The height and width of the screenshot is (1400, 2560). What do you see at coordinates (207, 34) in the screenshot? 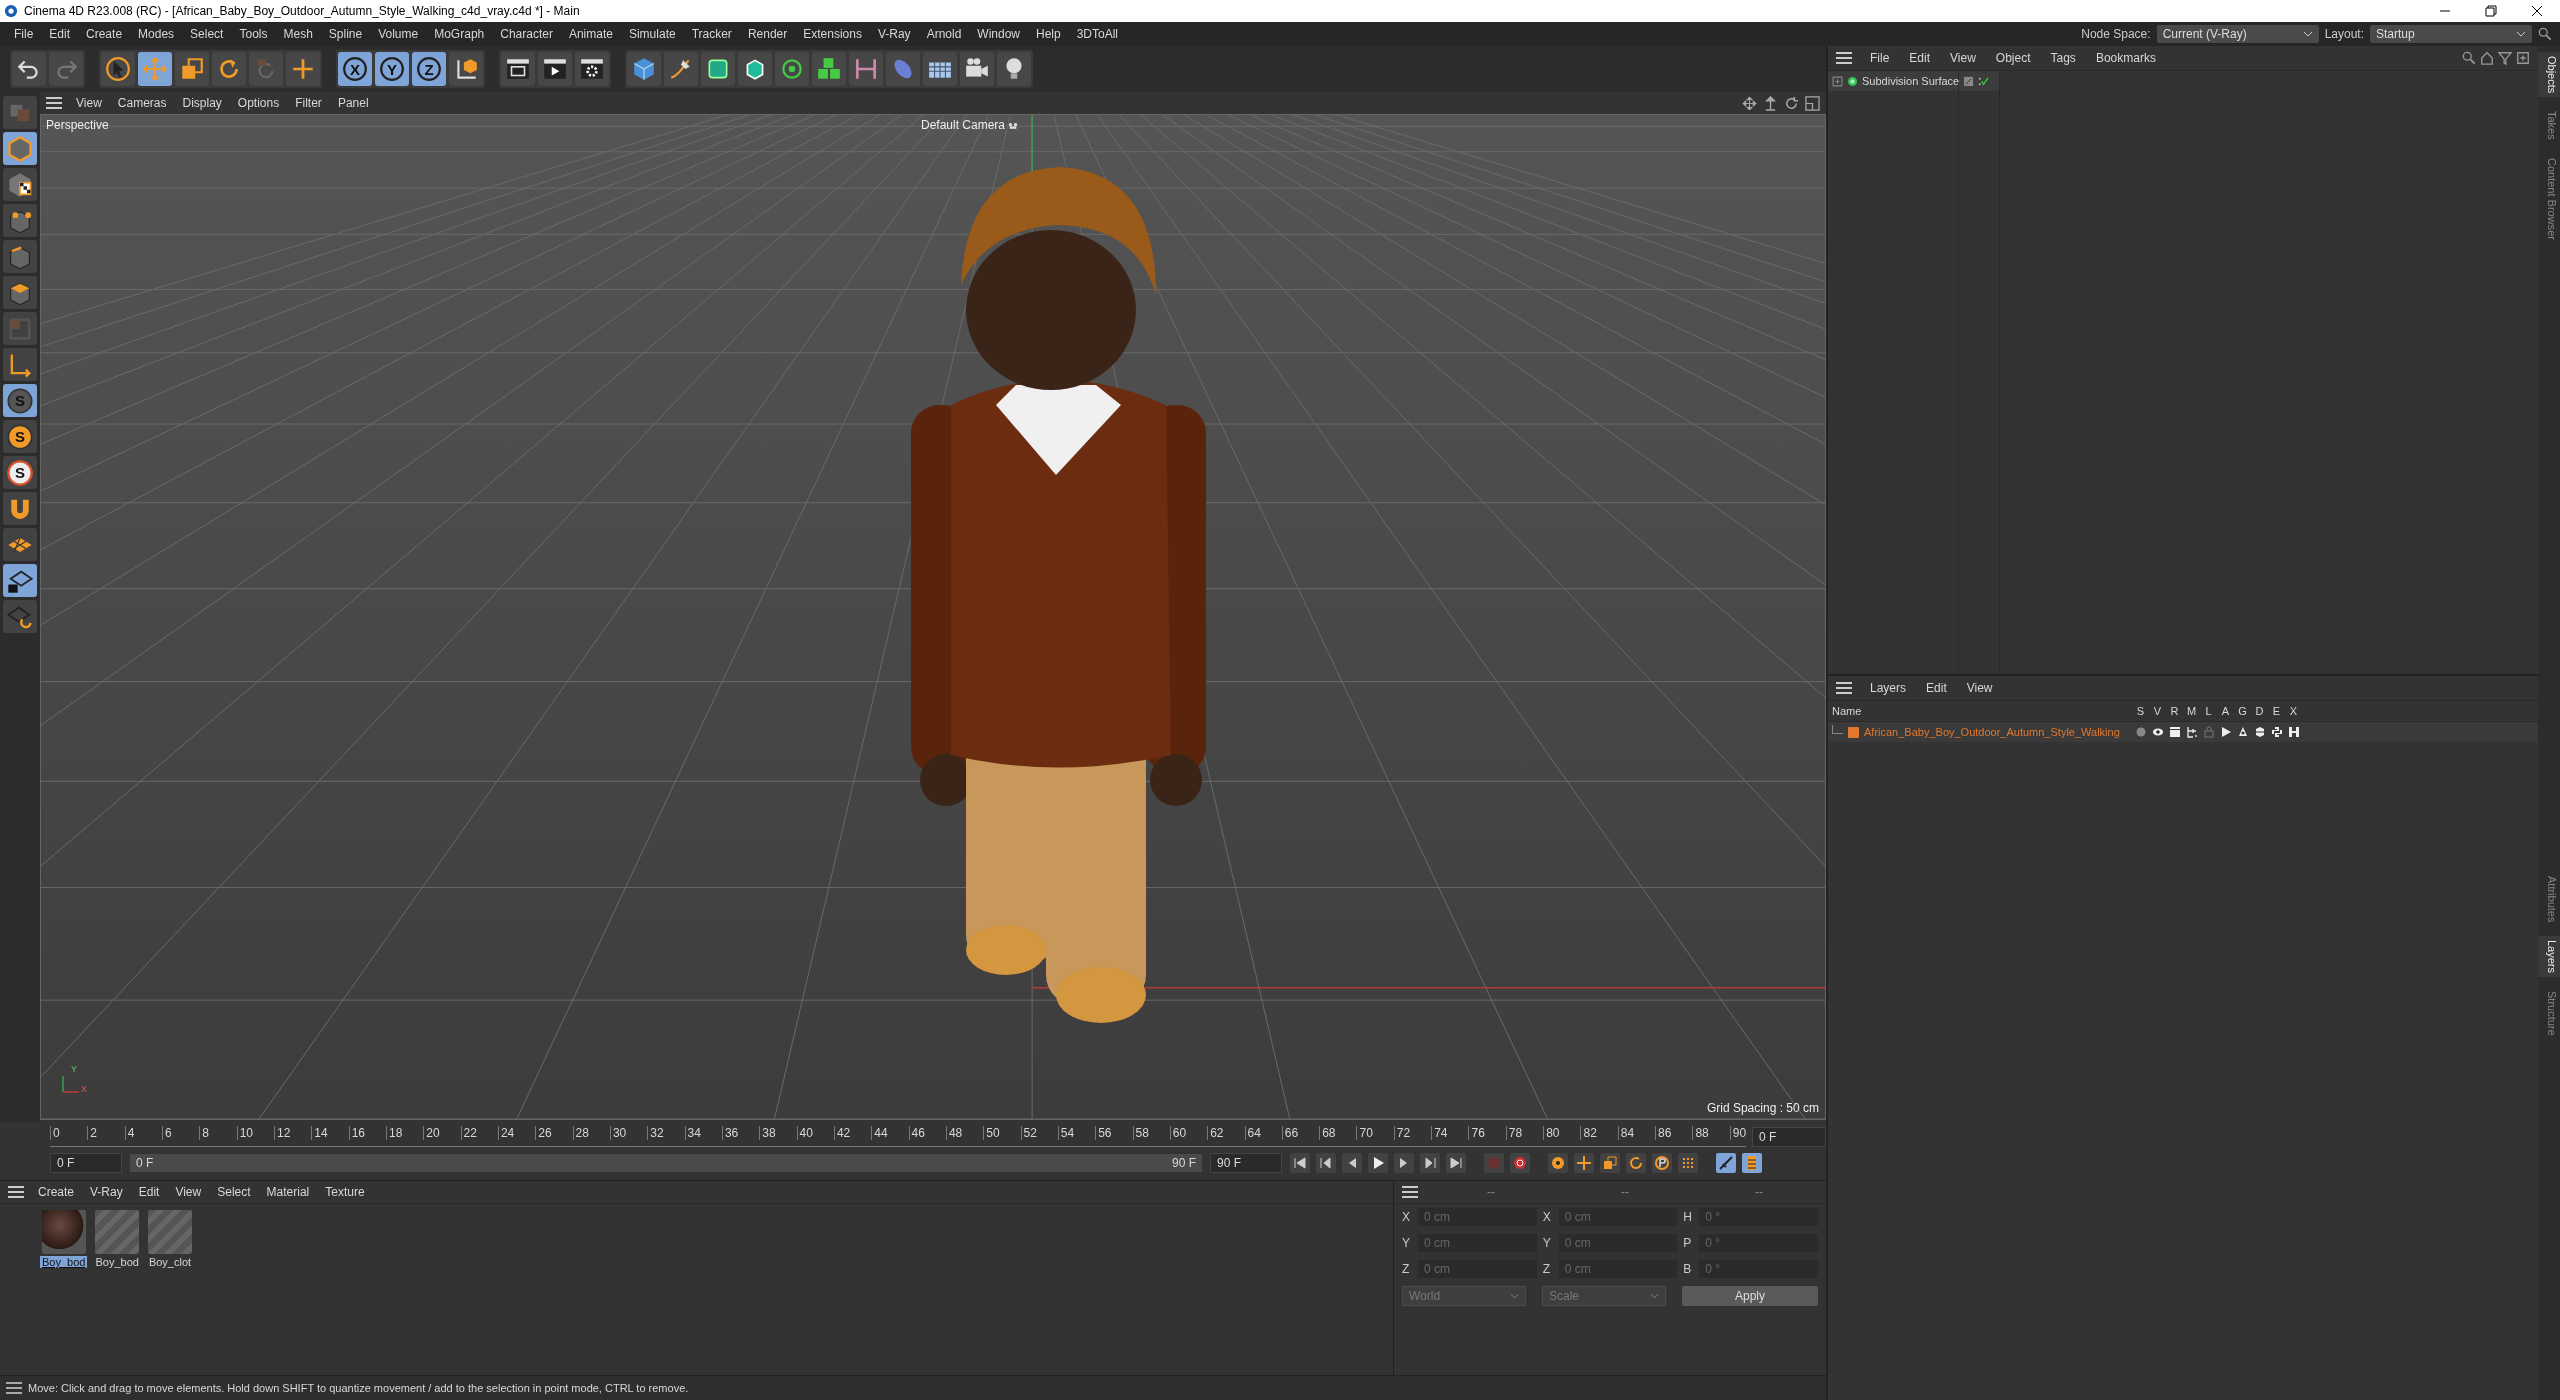
I see `menu-item: Select` at bounding box center [207, 34].